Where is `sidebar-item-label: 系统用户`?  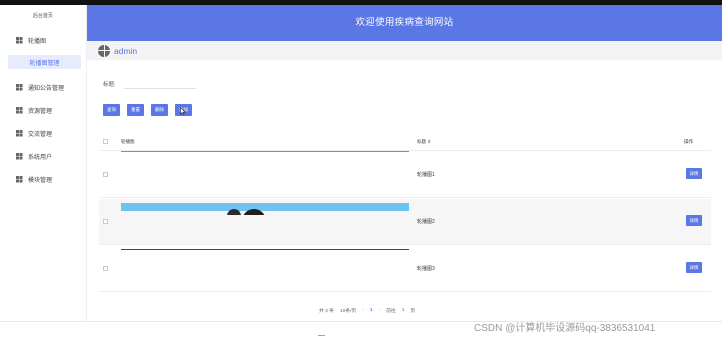 sidebar-item-label: 系统用户 is located at coordinates (40, 157).